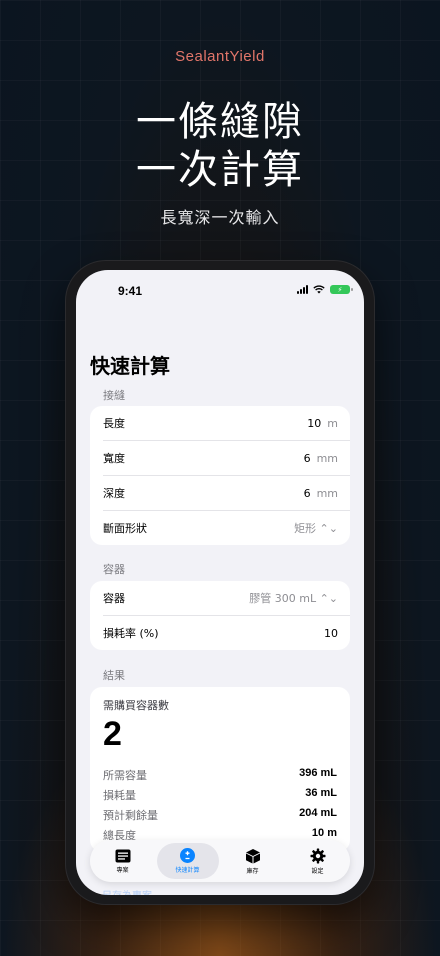  I want to click on depth-row: 深度 6 mm, so click(226, 493).